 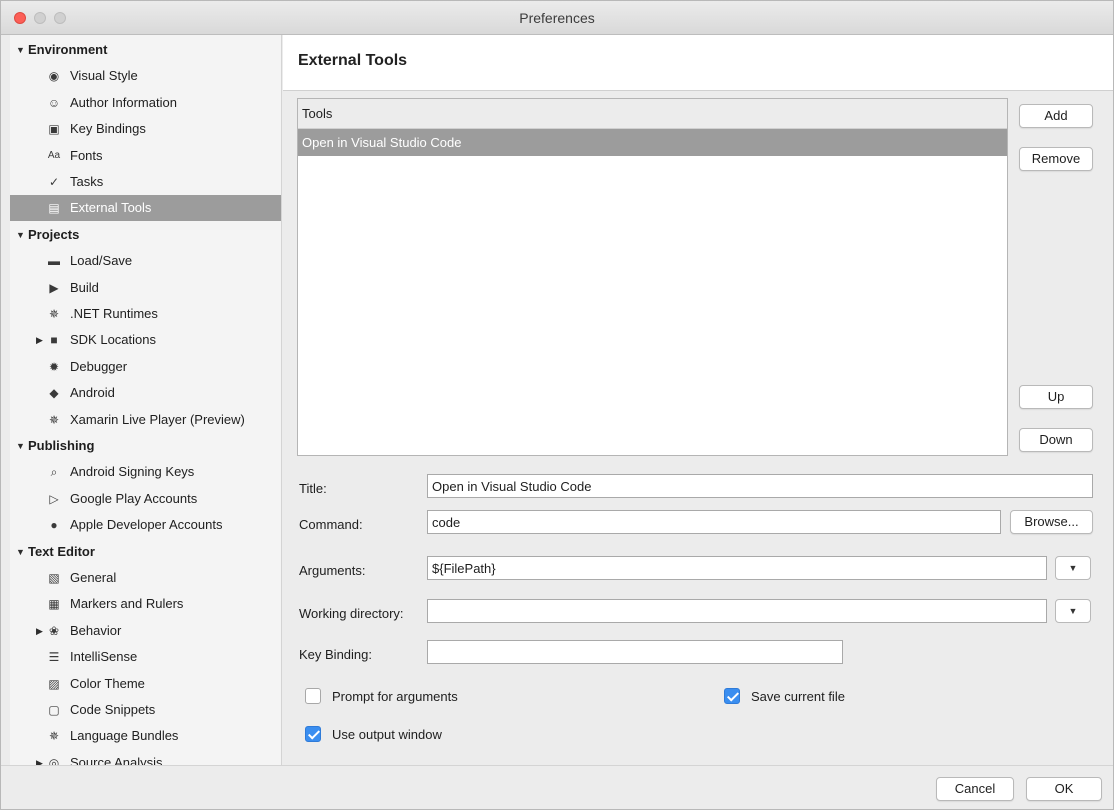 I want to click on sidebar-item-label: Debugger, so click(x=99, y=366).